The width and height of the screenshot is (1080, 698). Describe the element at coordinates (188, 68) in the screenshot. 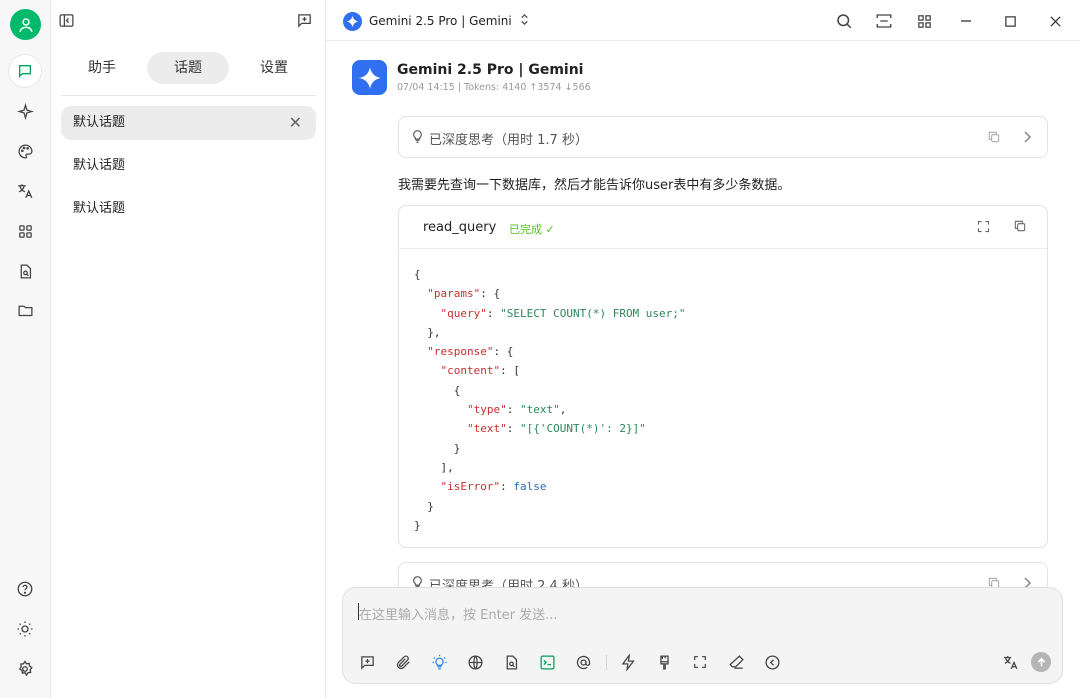

I see `tab-topics: 话题` at that location.